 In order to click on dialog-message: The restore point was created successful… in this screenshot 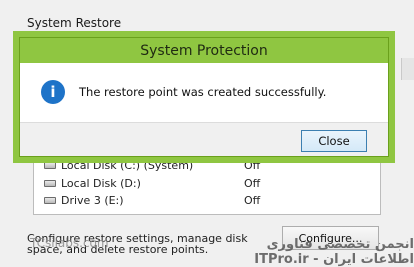, I will do `click(203, 92)`.